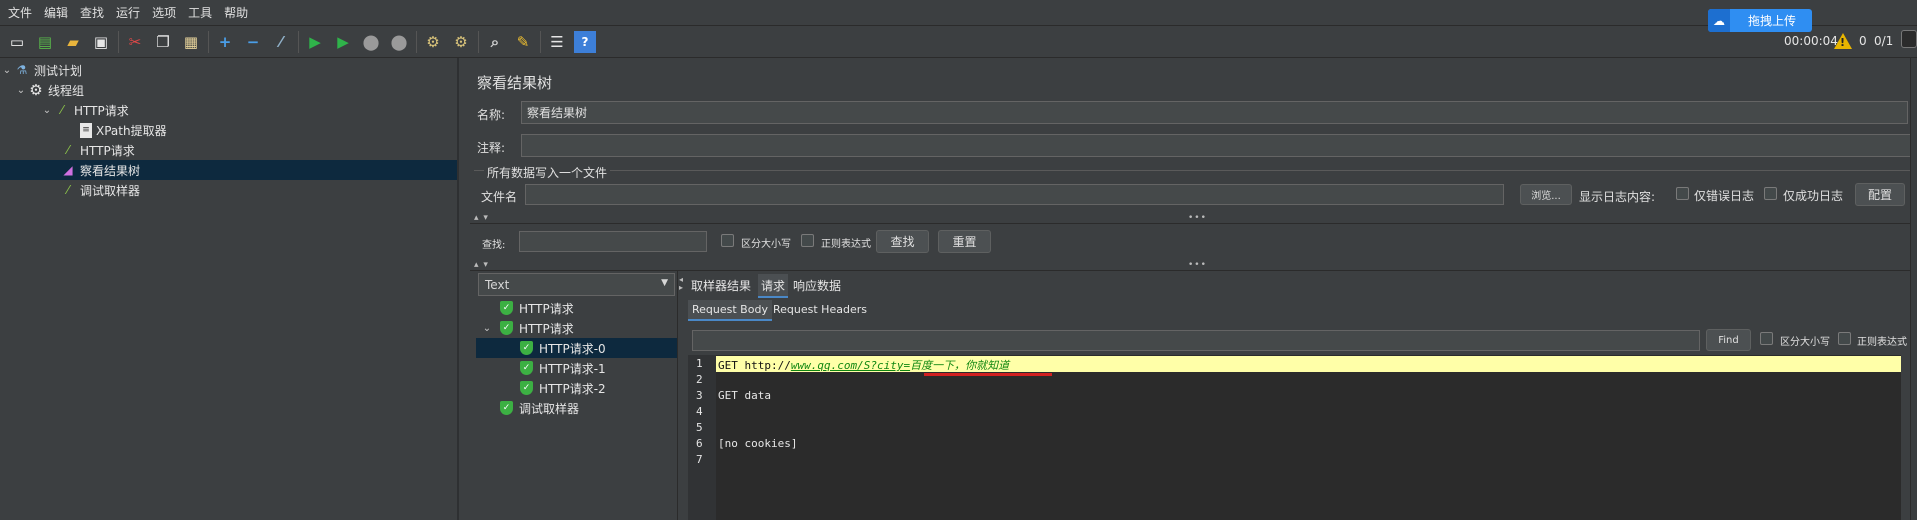 The image size is (1917, 520). Describe the element at coordinates (100, 190) in the screenshot. I see `tree-item-debug-sampler: ⁄ 调试取样器` at that location.